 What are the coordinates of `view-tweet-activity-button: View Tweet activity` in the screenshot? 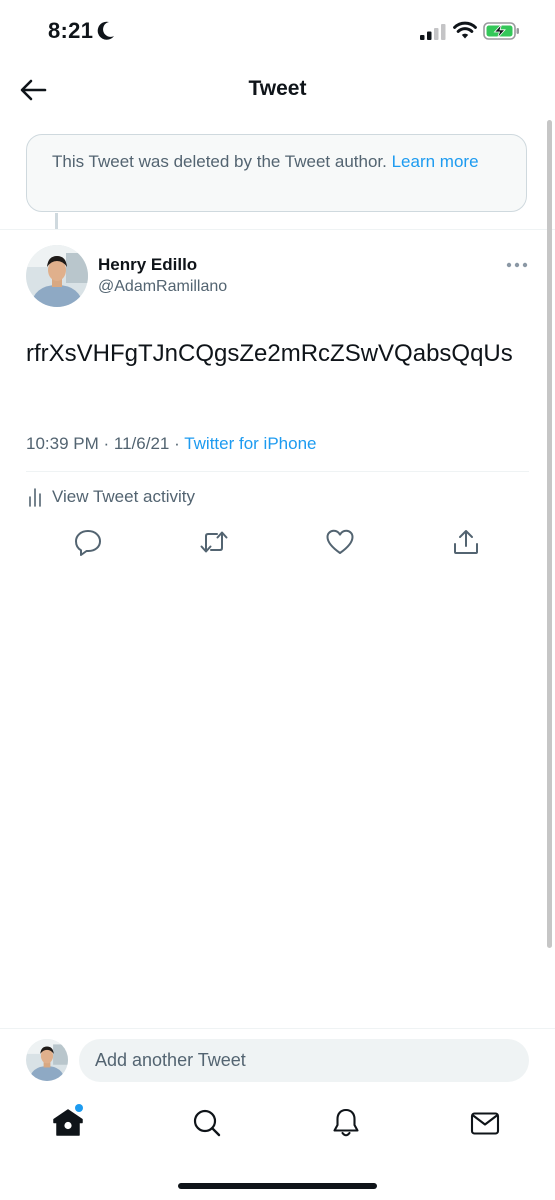 It's located at (111, 497).